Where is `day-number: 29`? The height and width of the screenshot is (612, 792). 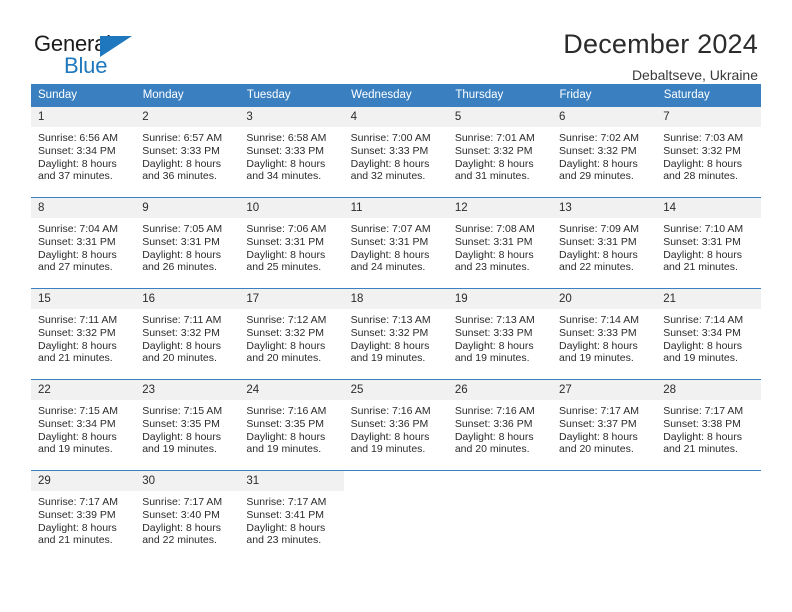
day-number: 29 is located at coordinates (83, 481).